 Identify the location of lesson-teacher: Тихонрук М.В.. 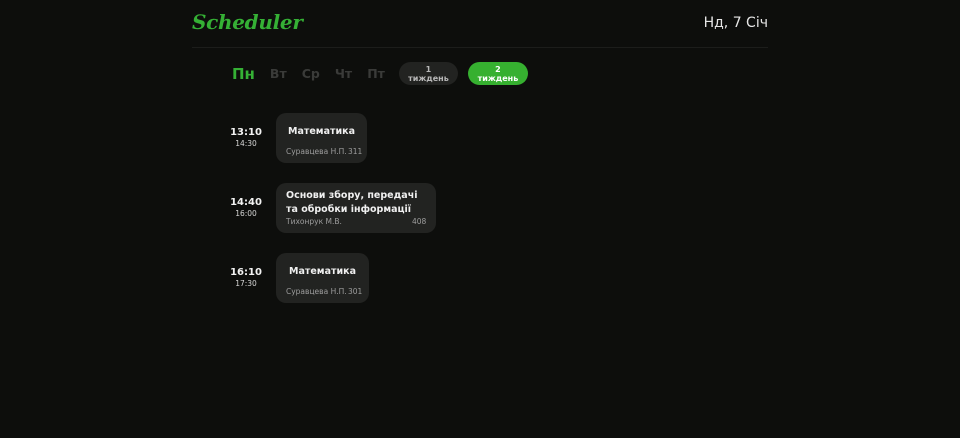
(314, 221).